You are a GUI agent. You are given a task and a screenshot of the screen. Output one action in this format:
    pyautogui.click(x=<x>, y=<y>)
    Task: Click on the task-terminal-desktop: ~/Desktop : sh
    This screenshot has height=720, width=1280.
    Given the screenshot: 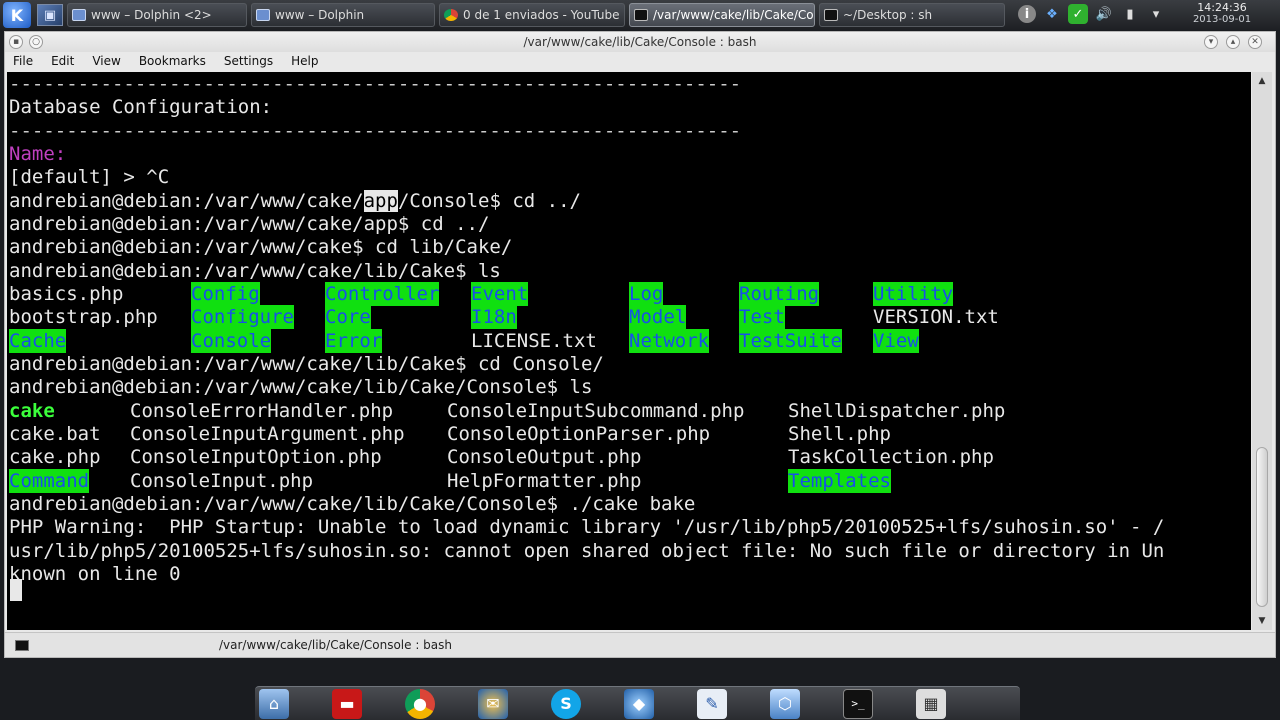 What is the action you would take?
    pyautogui.click(x=912, y=15)
    